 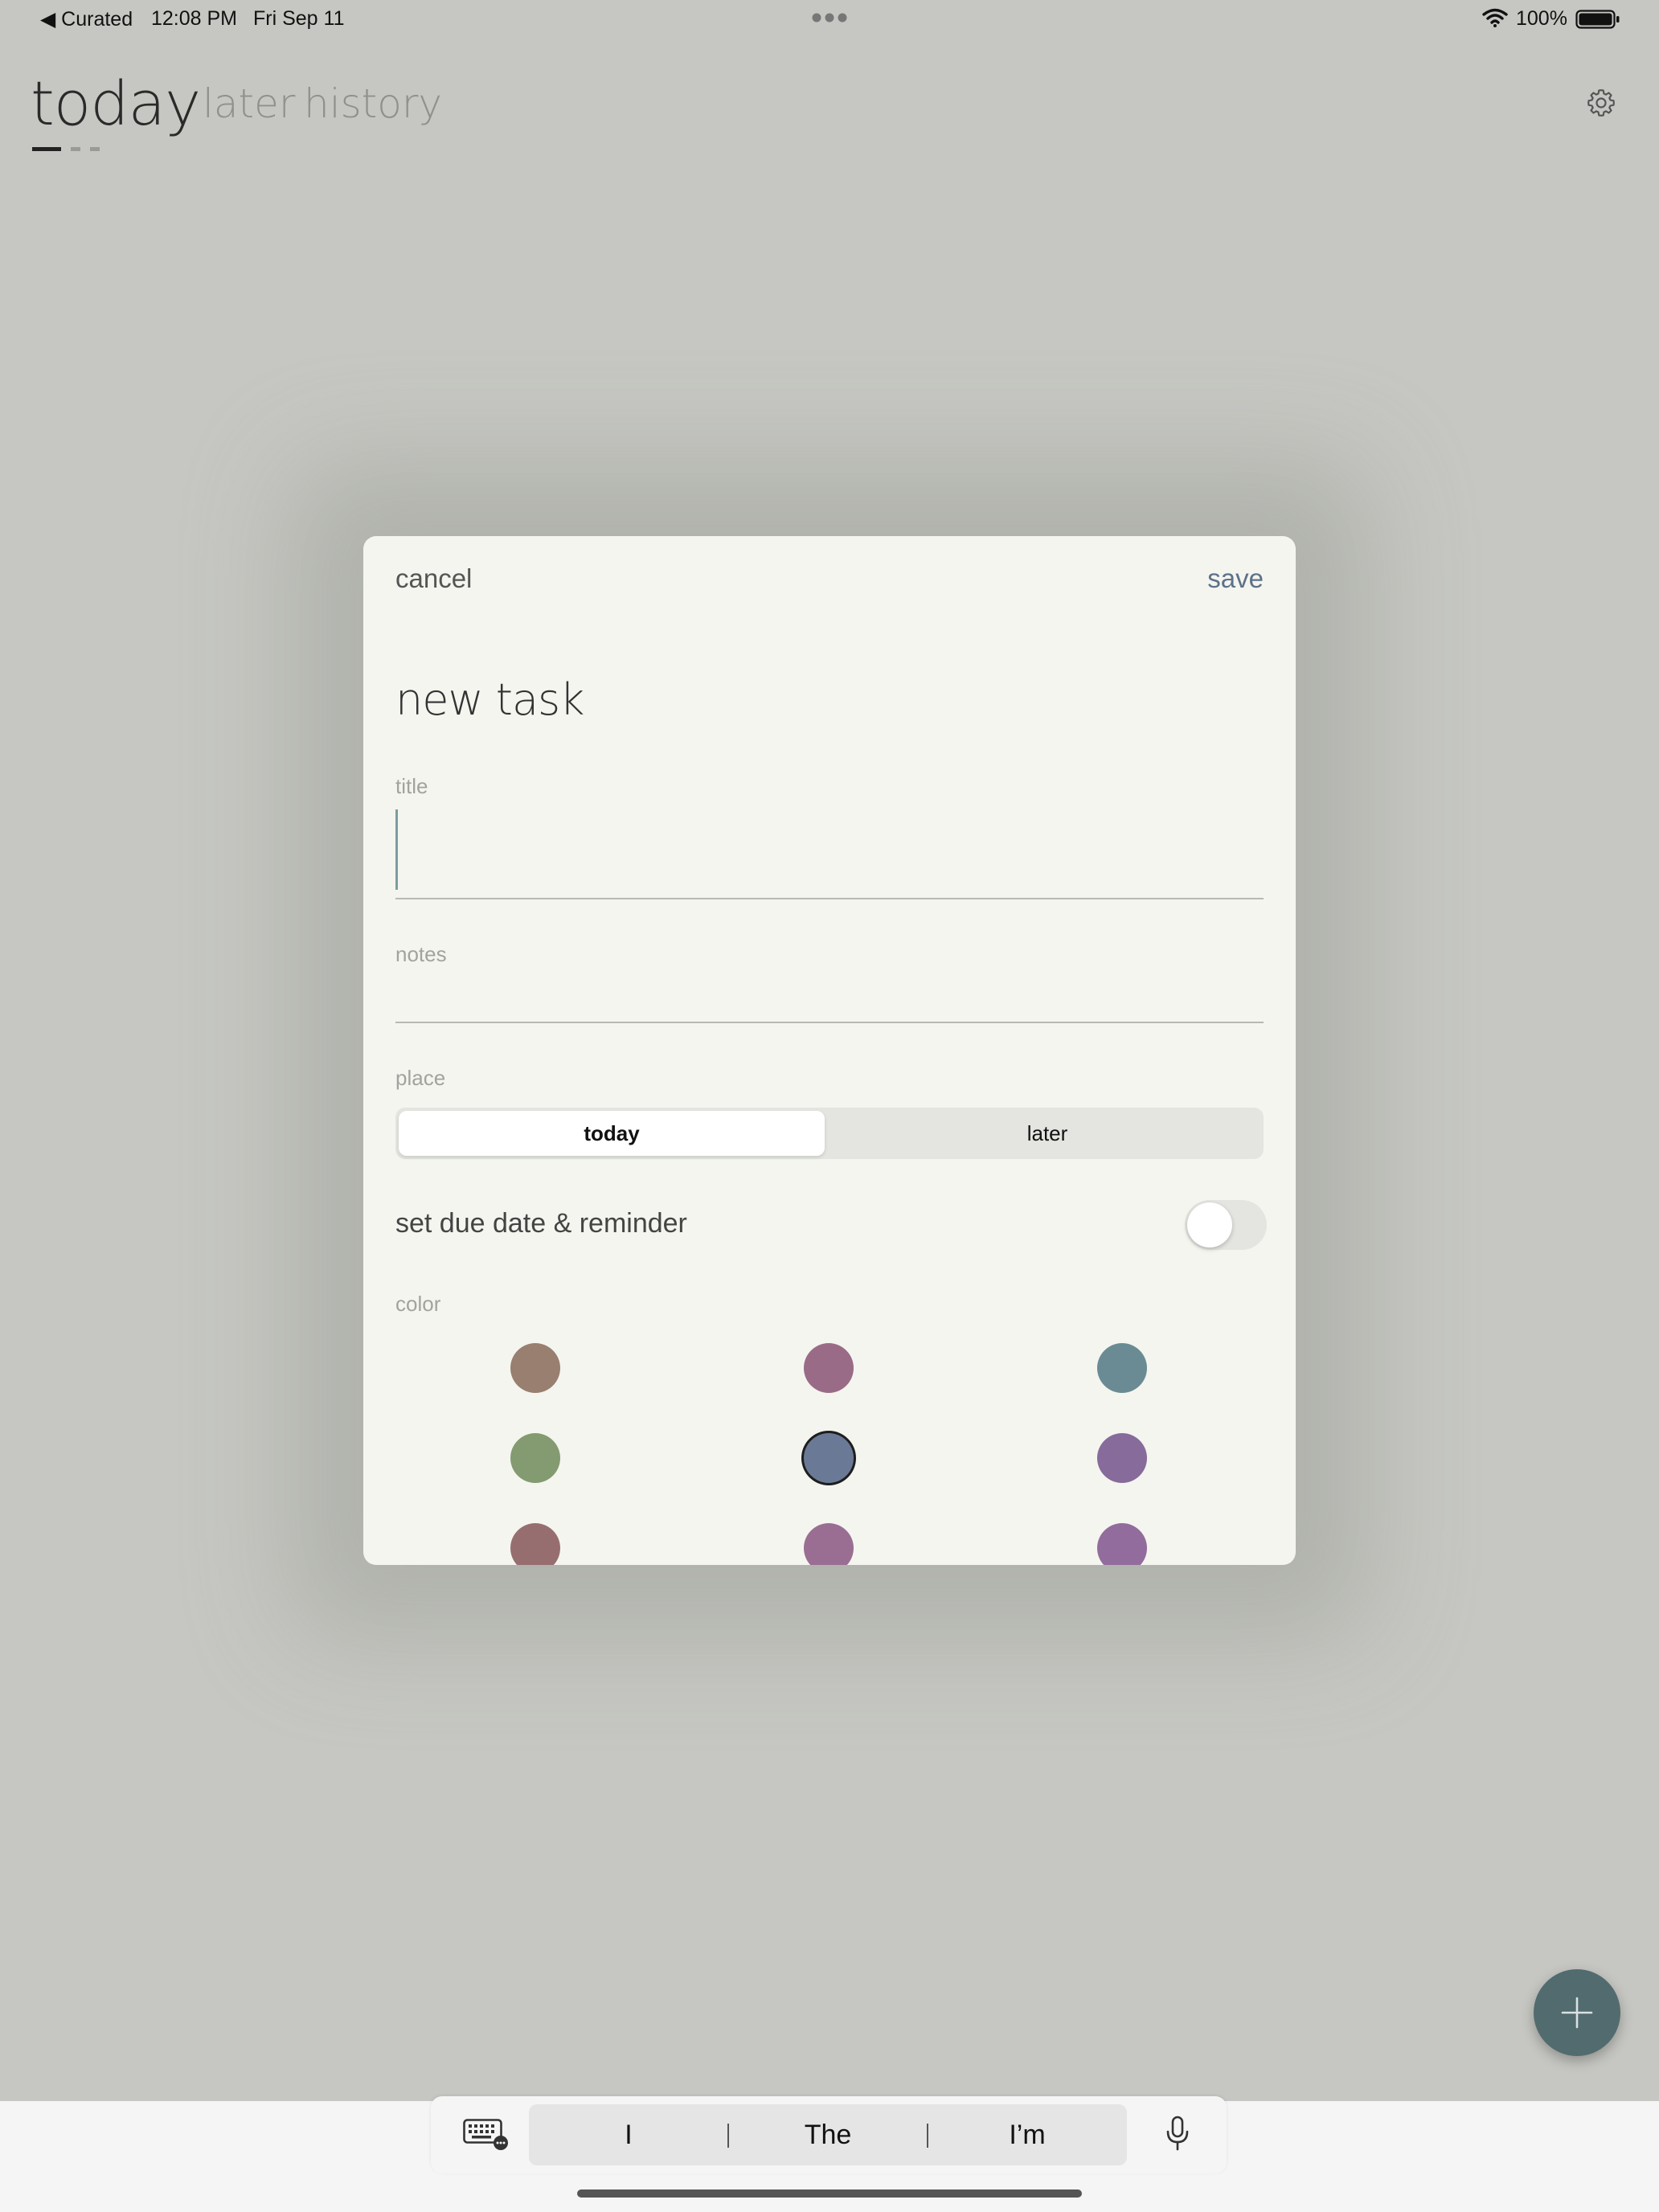 I want to click on tab-history: history, so click(x=373, y=103).